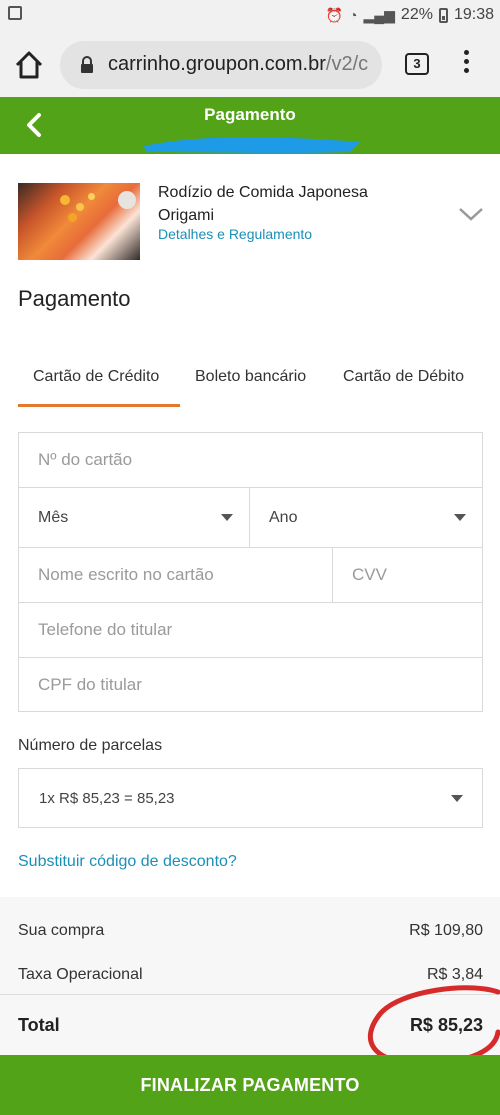 The height and width of the screenshot is (1115, 500). Describe the element at coordinates (369, 574) in the screenshot. I see `cvv-placeholder: CVV` at that location.